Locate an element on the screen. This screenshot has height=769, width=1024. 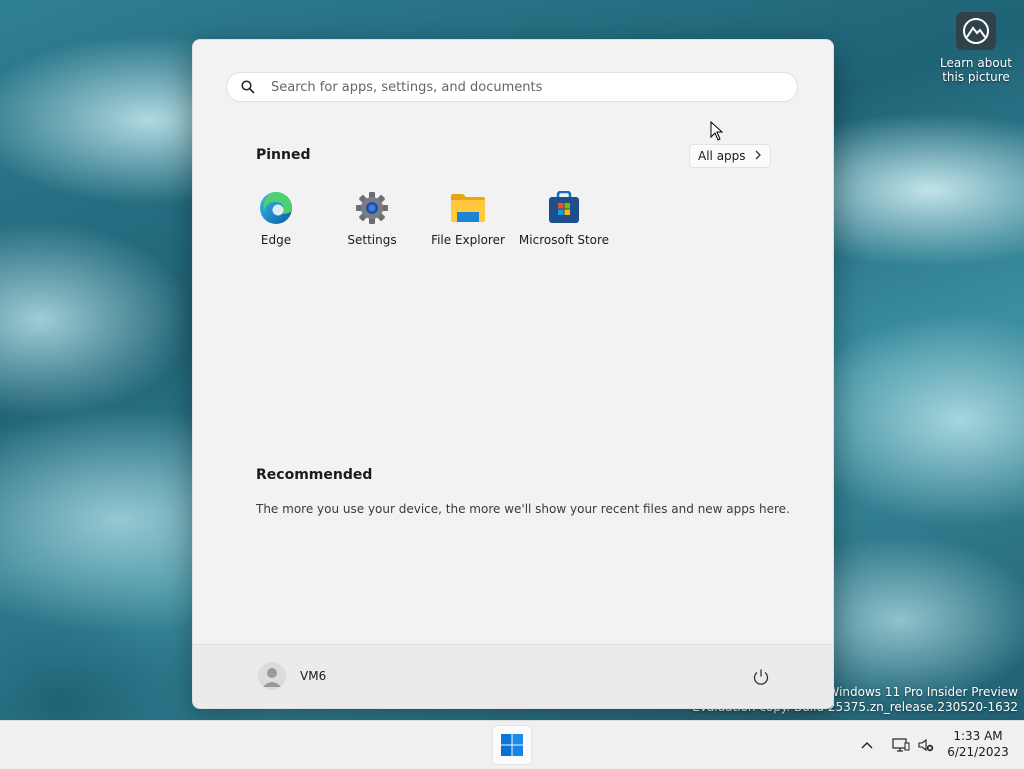
pinned-app-microsoft-store: Microsoft Store is located at coordinates (564, 218).